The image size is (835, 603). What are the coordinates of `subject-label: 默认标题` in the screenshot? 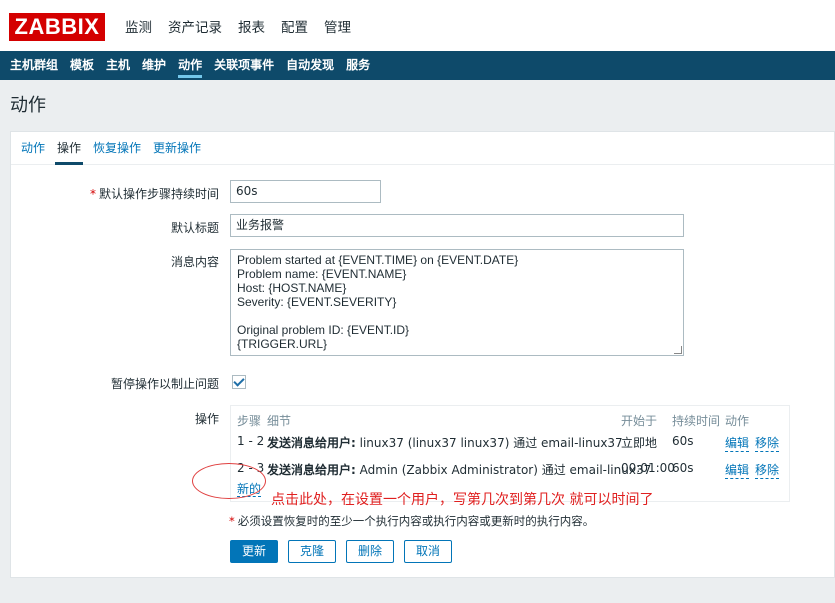 It's located at (194, 228).